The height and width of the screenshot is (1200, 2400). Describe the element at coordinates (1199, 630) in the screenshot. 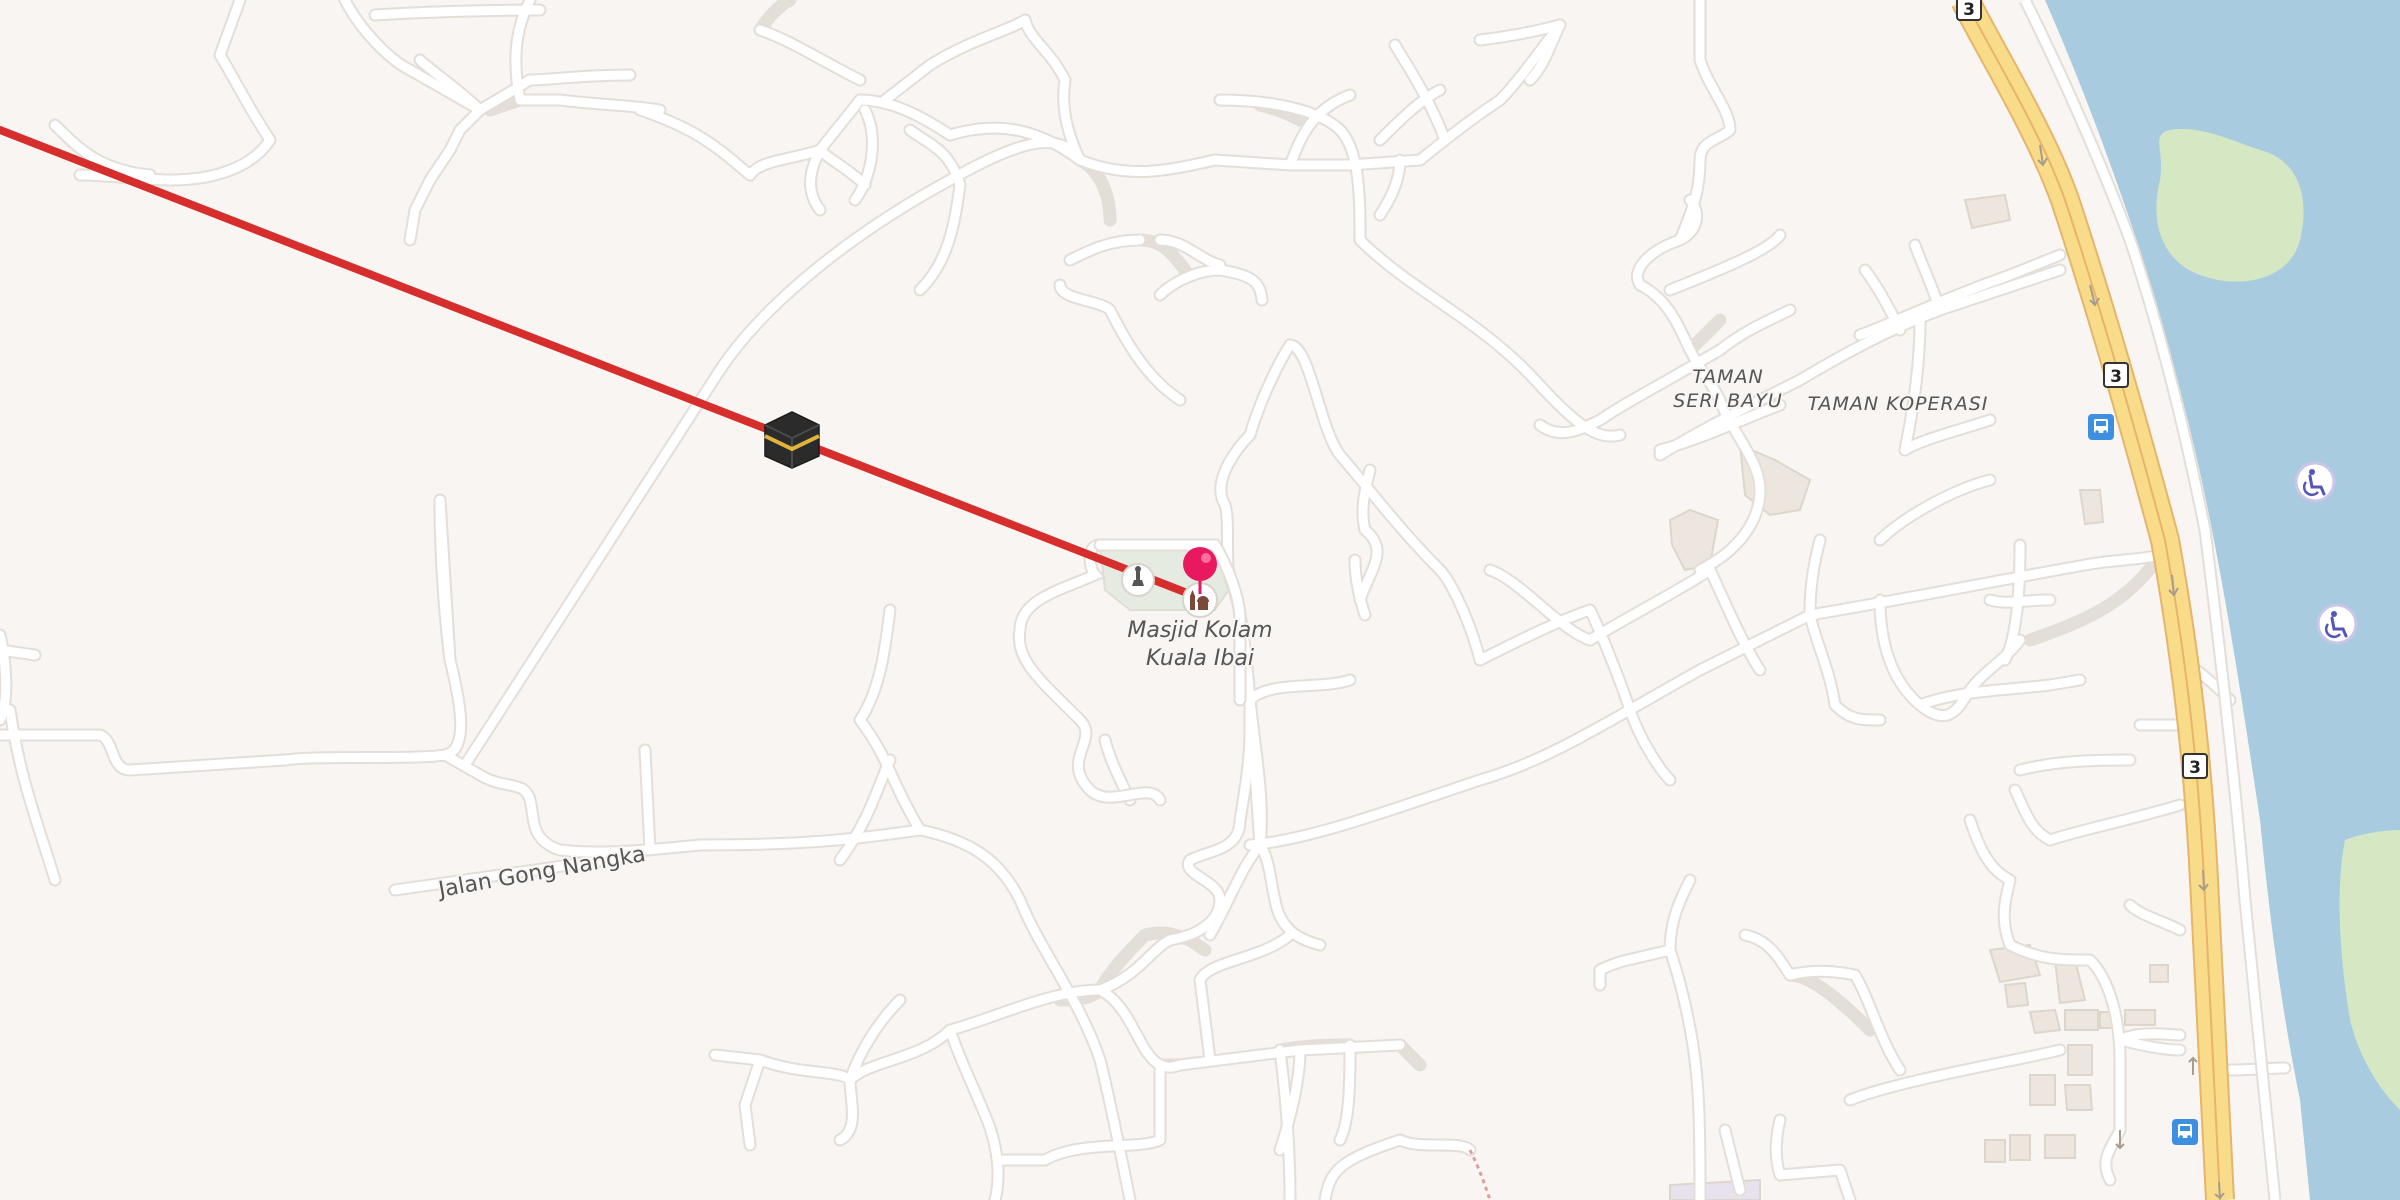

I see `poi-name-line1: Masjid Kolam` at that location.